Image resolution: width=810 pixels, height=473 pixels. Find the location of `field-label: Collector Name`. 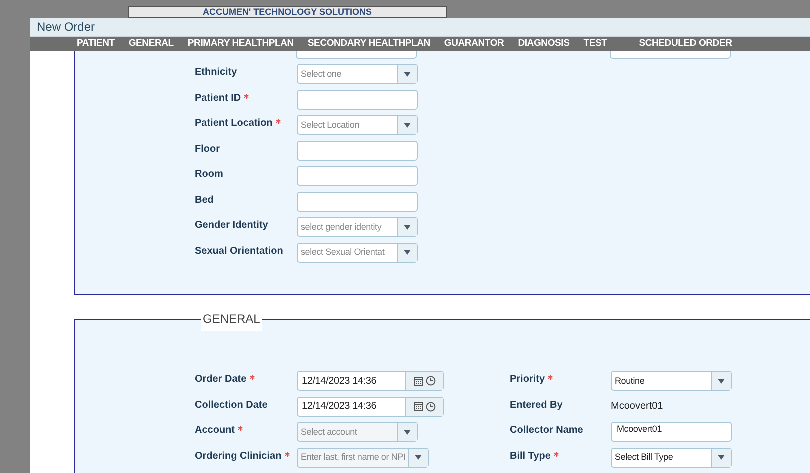

field-label: Collector Name is located at coordinates (547, 431).